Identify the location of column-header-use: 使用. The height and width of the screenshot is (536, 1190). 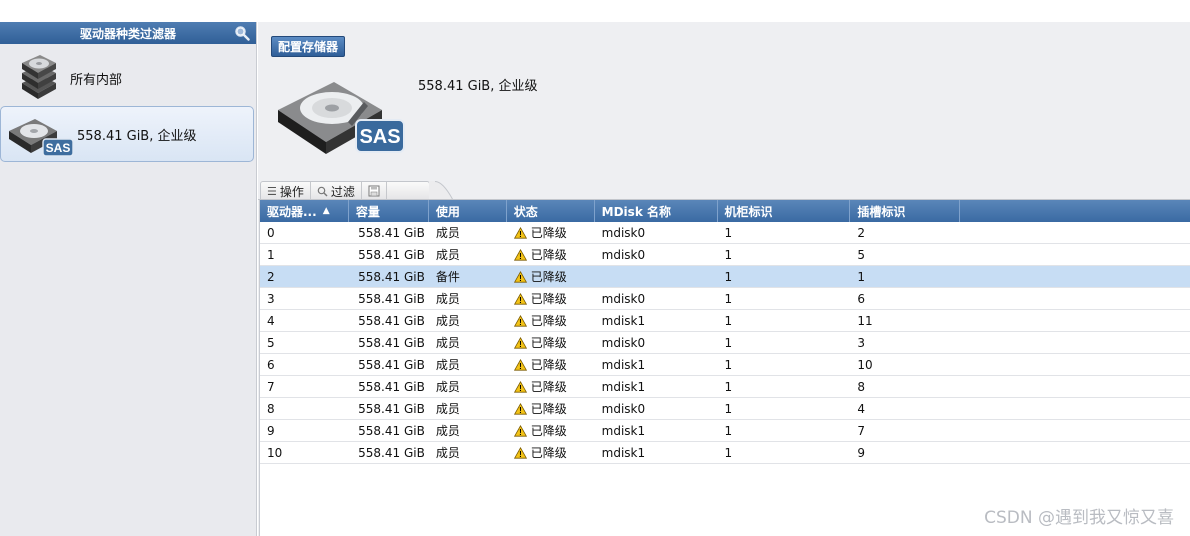
(468, 211).